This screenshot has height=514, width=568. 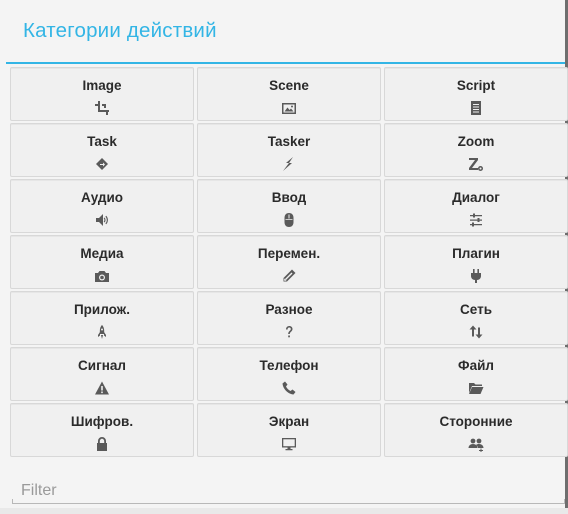 I want to click on sliders-icon, so click(x=476, y=220).